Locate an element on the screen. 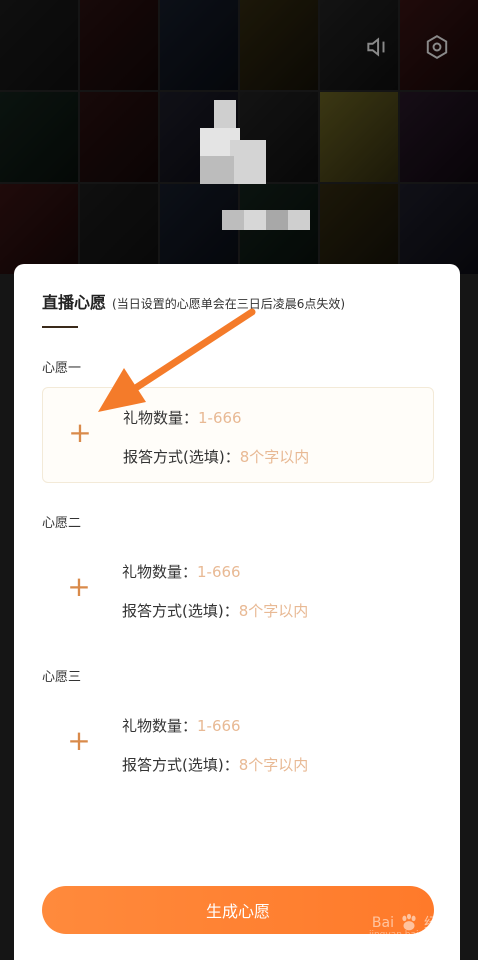 The height and width of the screenshot is (960, 478). avatar-blurred is located at coordinates (235, 142).